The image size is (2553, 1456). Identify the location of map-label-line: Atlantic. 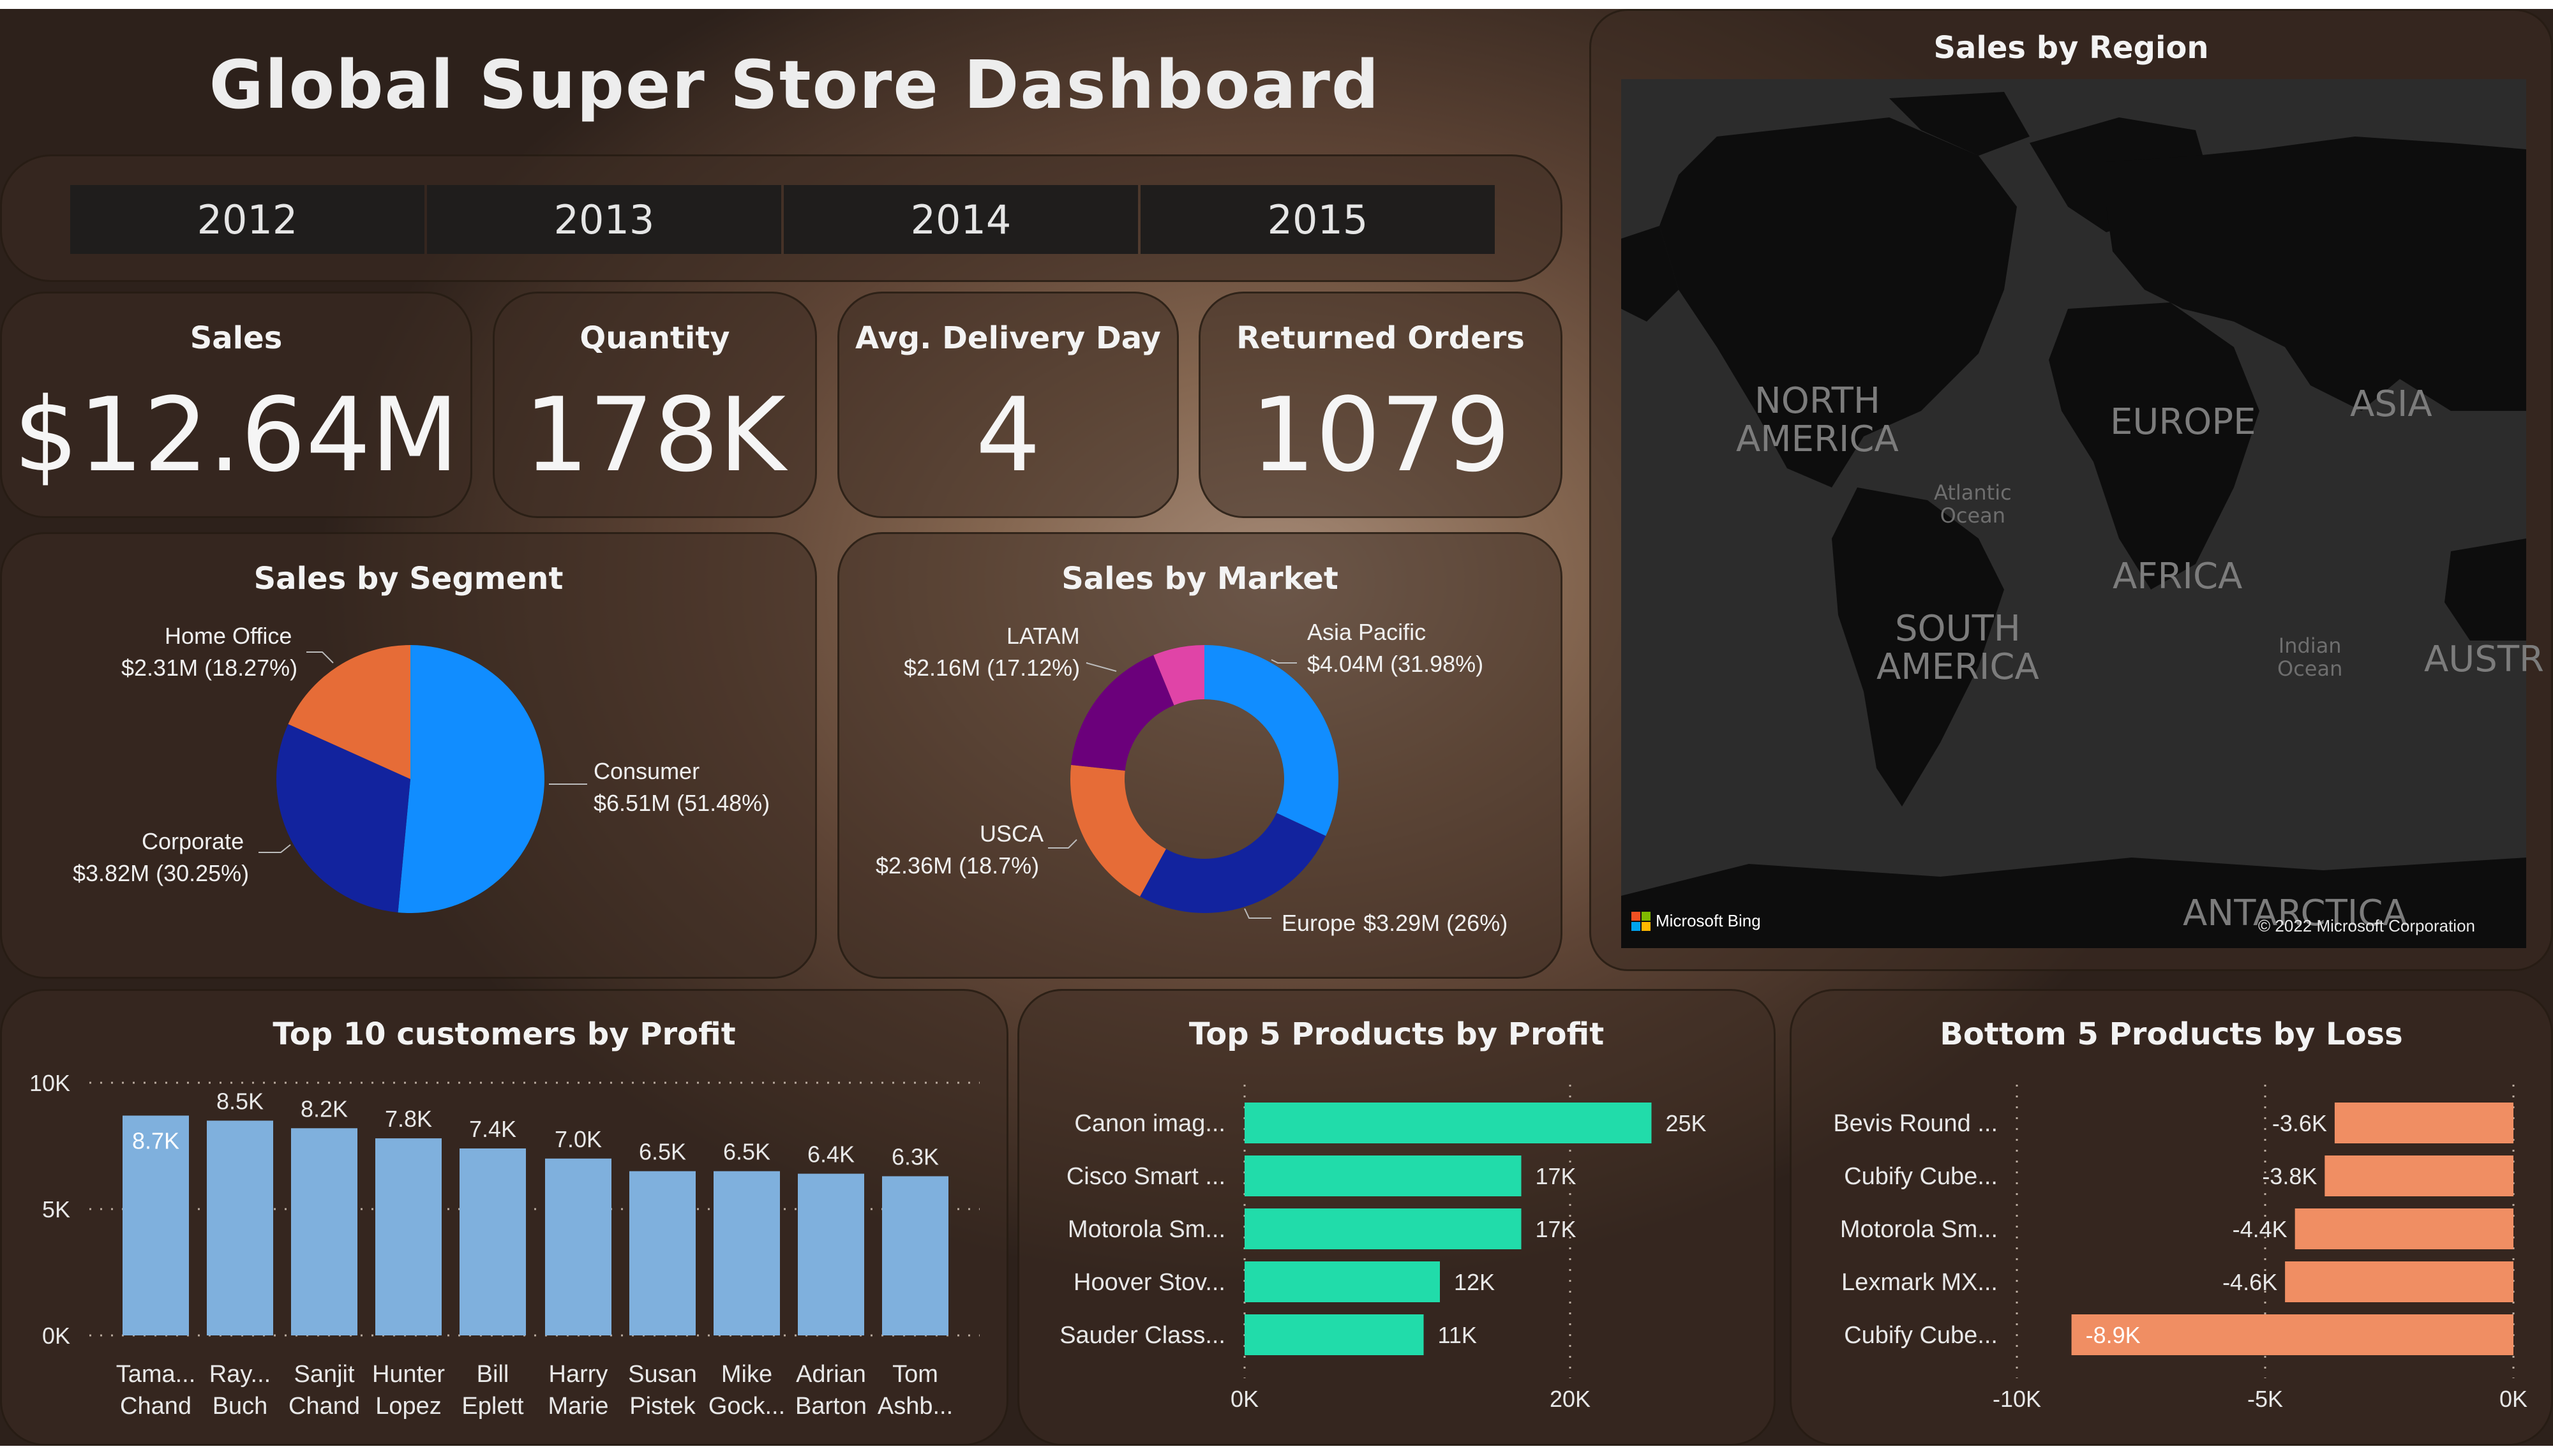
(1973, 492).